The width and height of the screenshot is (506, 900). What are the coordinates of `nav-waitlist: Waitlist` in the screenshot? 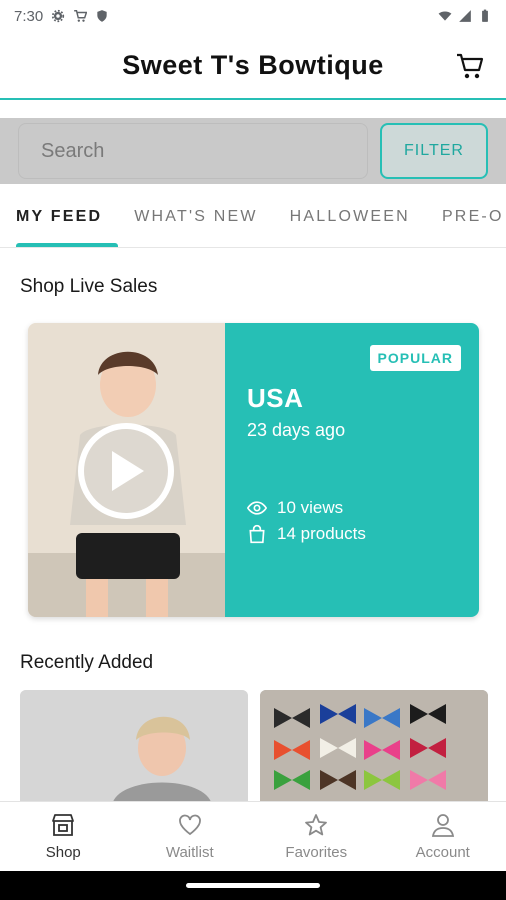 It's located at (190, 836).